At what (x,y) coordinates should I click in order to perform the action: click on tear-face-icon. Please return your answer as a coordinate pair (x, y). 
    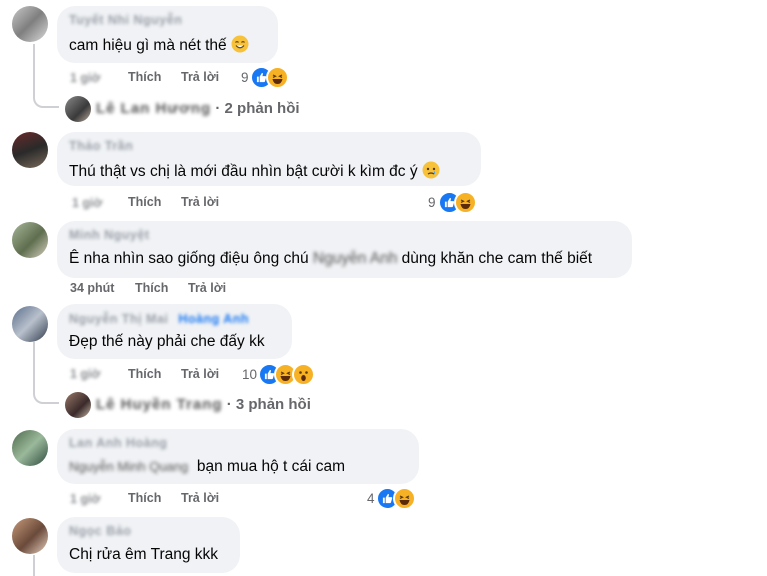
    Looking at the image, I should click on (431, 172).